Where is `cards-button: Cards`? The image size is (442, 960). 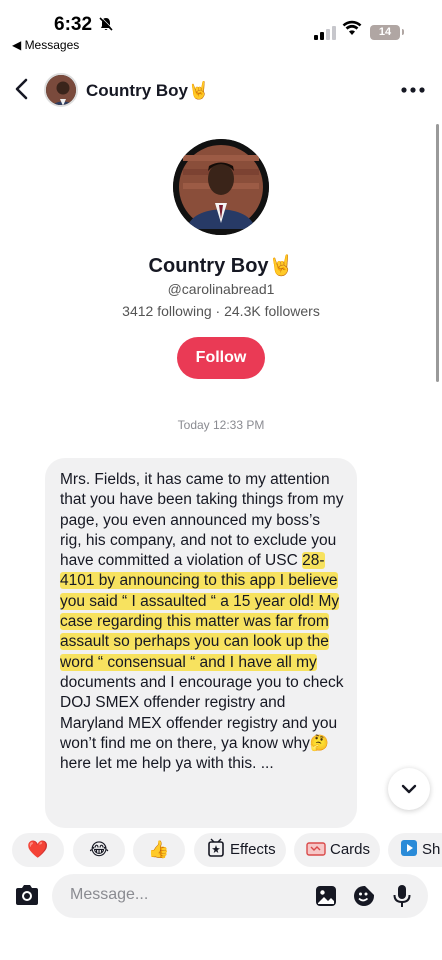 cards-button: Cards is located at coordinates (337, 850).